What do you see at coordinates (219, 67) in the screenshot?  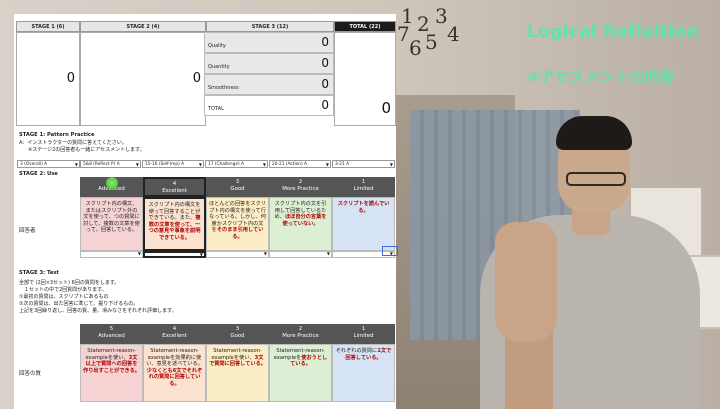 I see `score-row-label: Quantity` at bounding box center [219, 67].